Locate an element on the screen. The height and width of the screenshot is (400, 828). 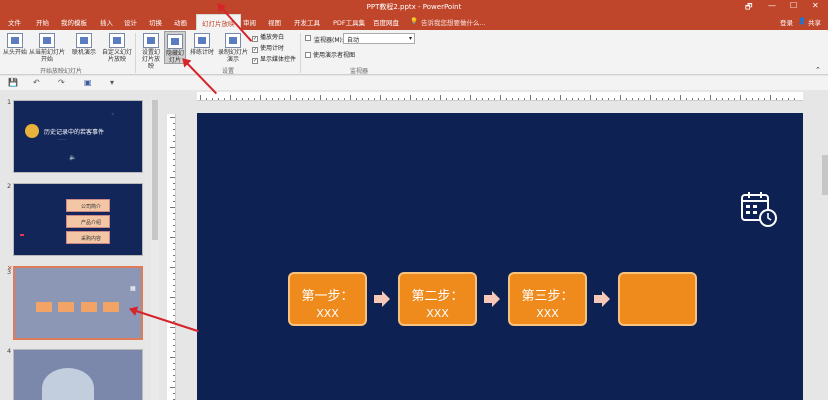
custom-show-button: 自定义幻灯片放映 is located at coordinates (117, 48).